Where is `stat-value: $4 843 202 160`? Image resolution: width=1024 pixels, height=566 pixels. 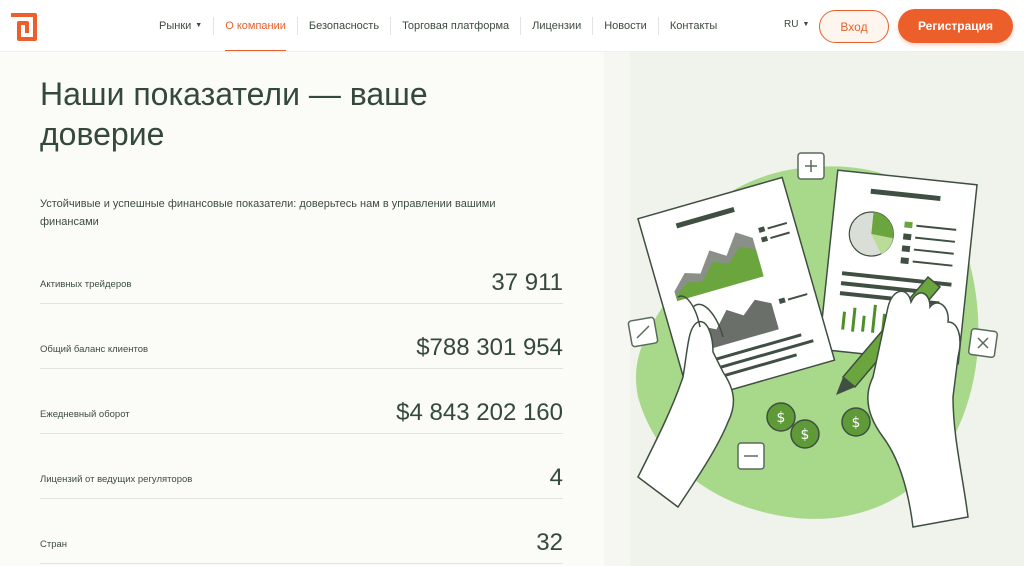
stat-value: $4 843 202 160 is located at coordinates (479, 412).